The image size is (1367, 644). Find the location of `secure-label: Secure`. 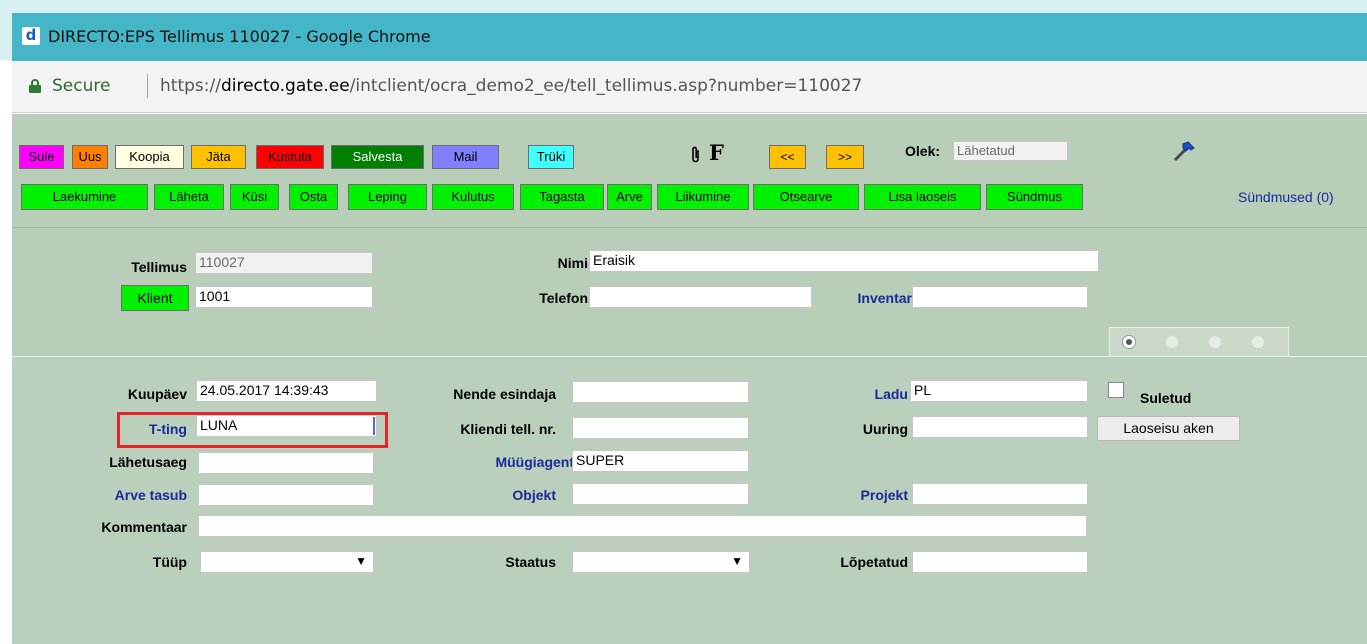

secure-label: Secure is located at coordinates (81, 86).